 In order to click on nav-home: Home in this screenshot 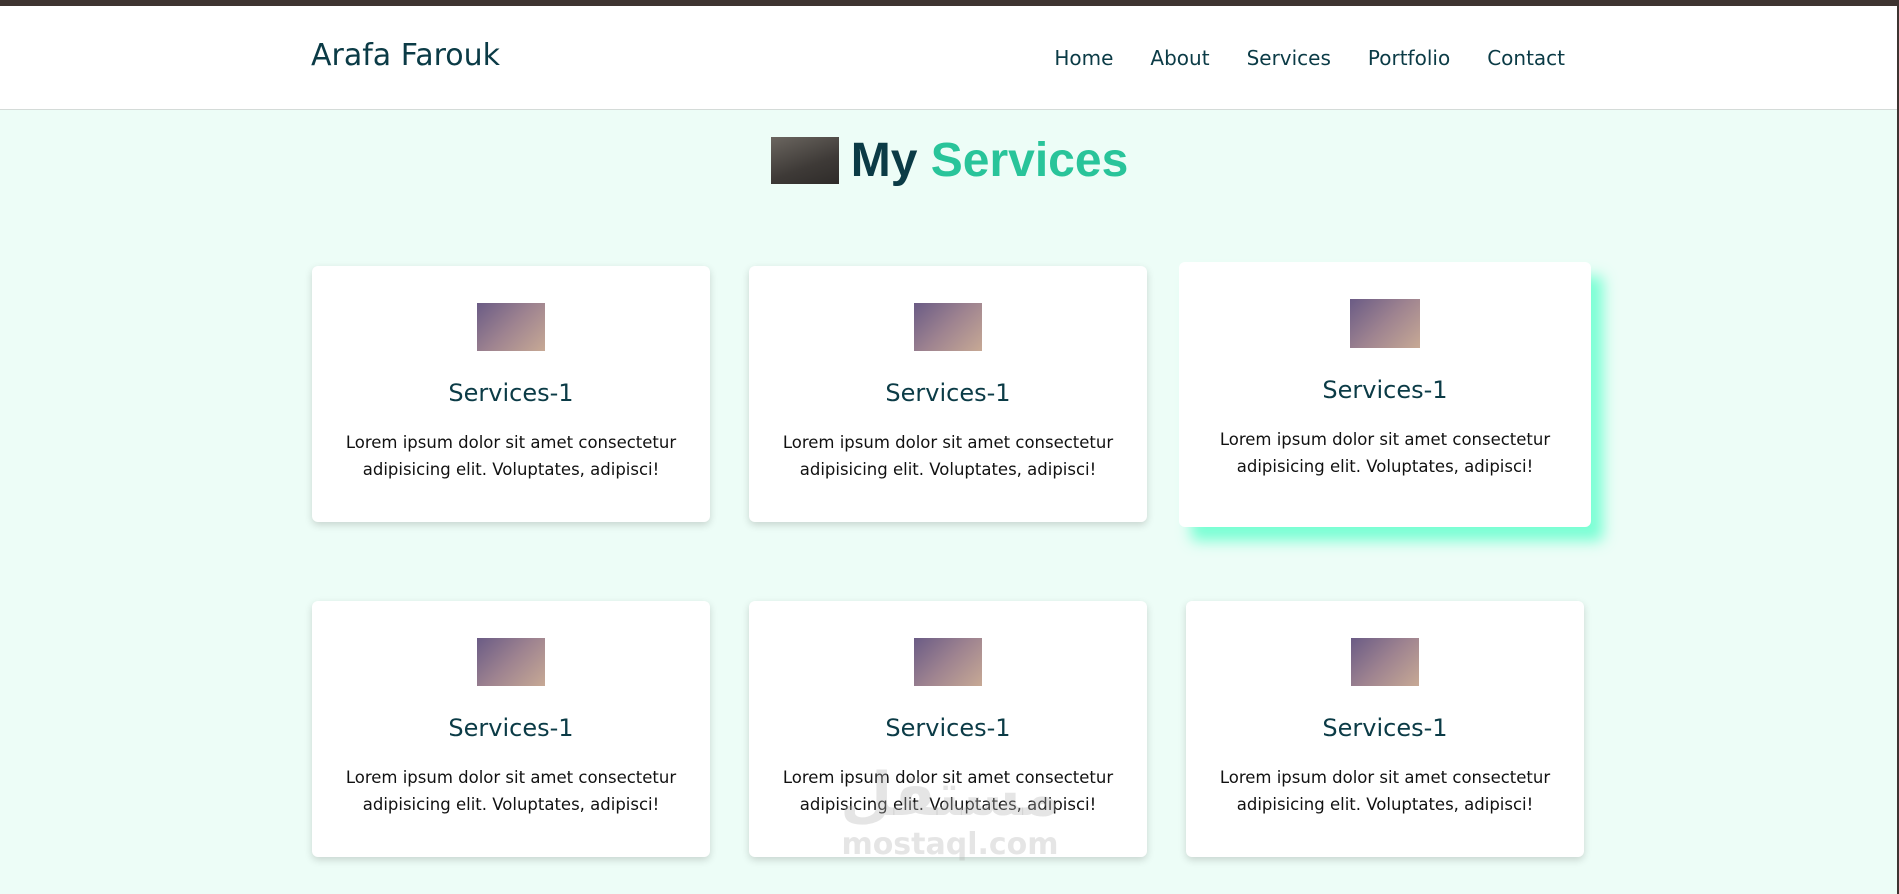, I will do `click(1083, 58)`.